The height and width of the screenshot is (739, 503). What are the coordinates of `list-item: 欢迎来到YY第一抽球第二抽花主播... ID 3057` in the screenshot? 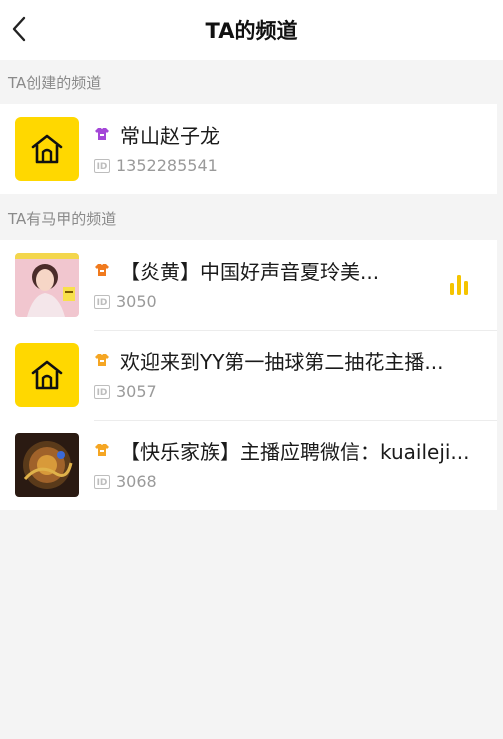 It's located at (248, 375).